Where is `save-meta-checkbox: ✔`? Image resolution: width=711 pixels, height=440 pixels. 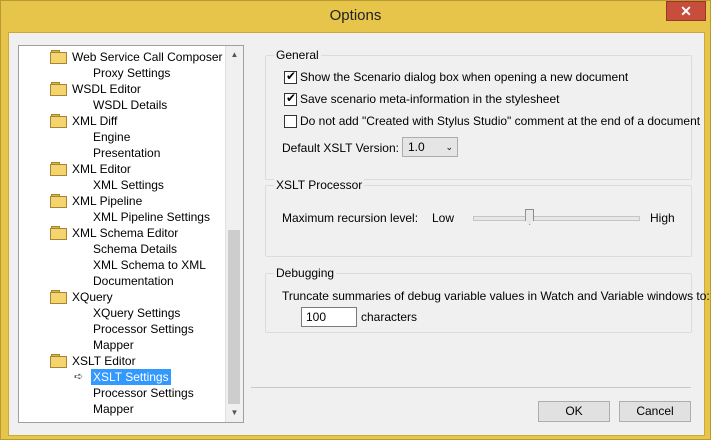
save-meta-checkbox: ✔ is located at coordinates (290, 98).